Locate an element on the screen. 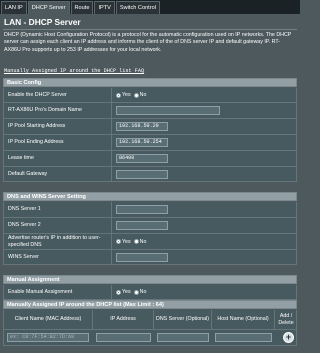 The height and width of the screenshot is (353, 320). dns2-row: DNS Server 2 is located at coordinates (150, 226).